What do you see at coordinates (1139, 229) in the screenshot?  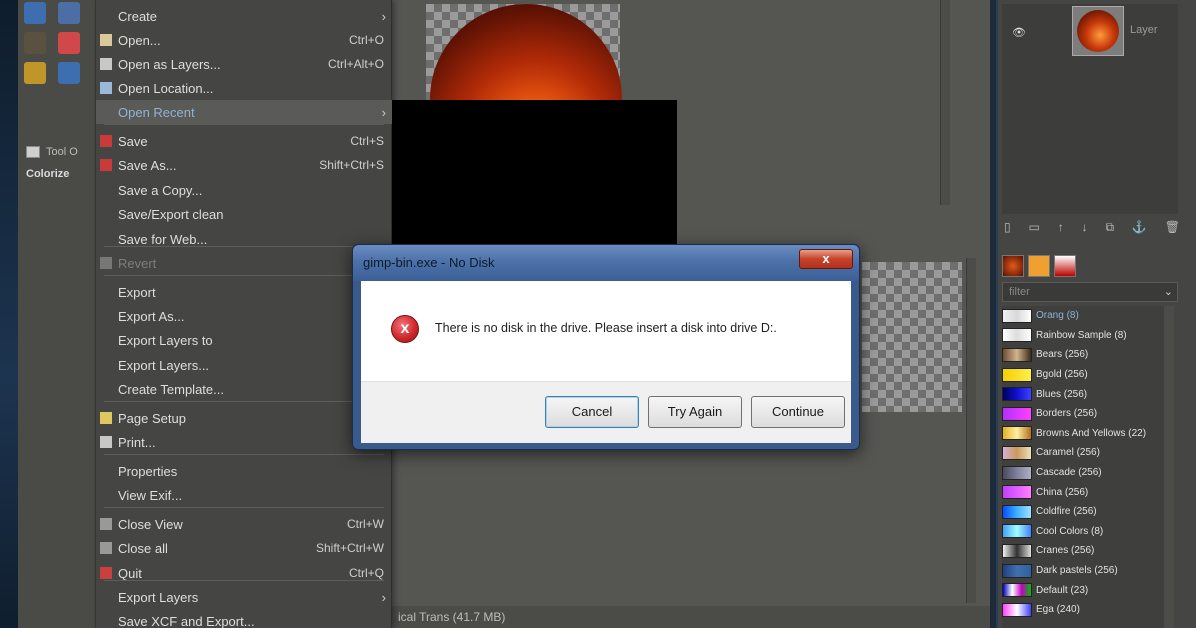 I see `anchor-layer-icon: ⚓` at bounding box center [1139, 229].